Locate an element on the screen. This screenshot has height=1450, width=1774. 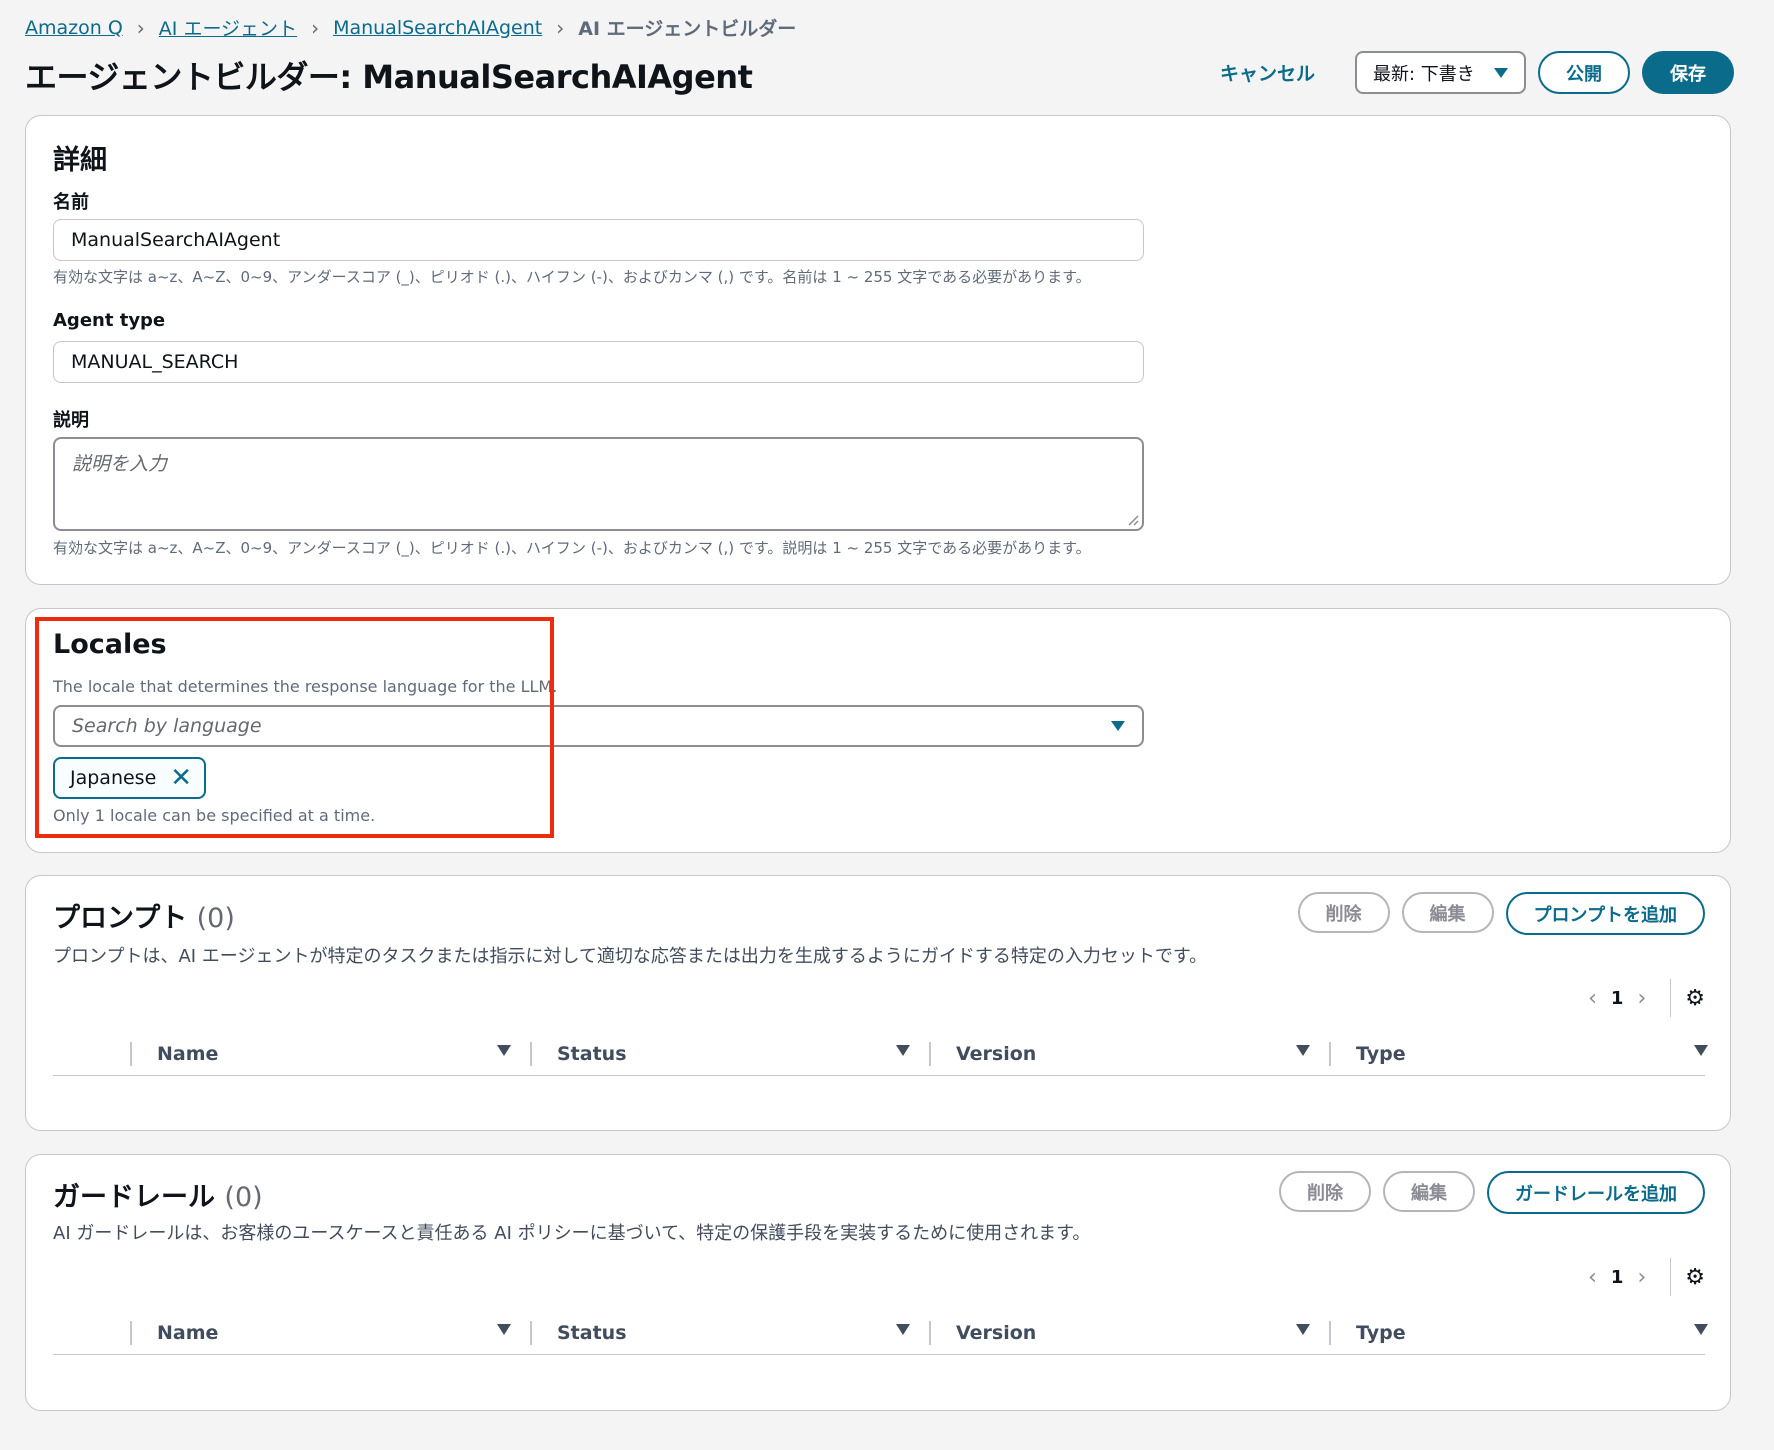
description-textarea: 説明を入力 is located at coordinates (598, 484).